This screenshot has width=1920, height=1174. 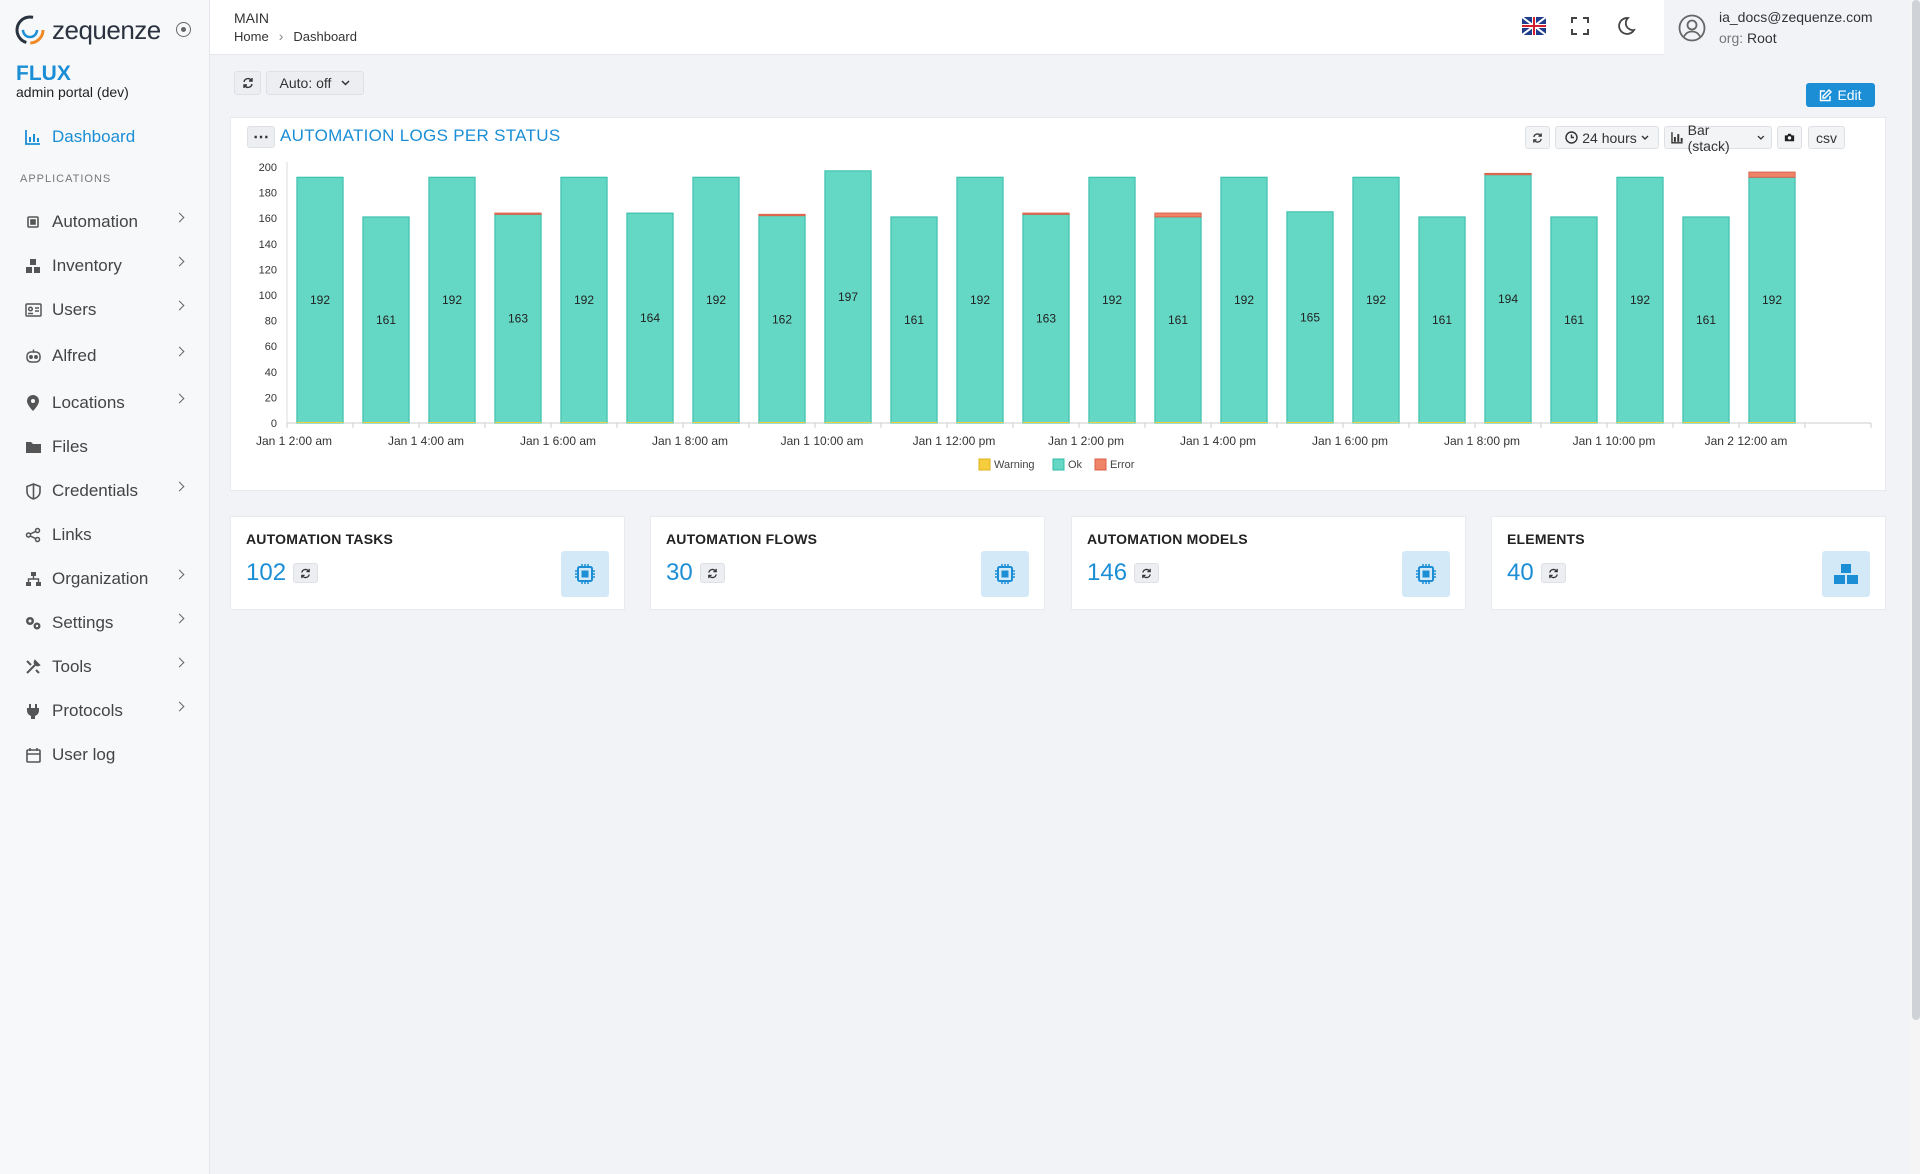 What do you see at coordinates (43, 73) in the screenshot?
I see `brand-name: FLUX` at bounding box center [43, 73].